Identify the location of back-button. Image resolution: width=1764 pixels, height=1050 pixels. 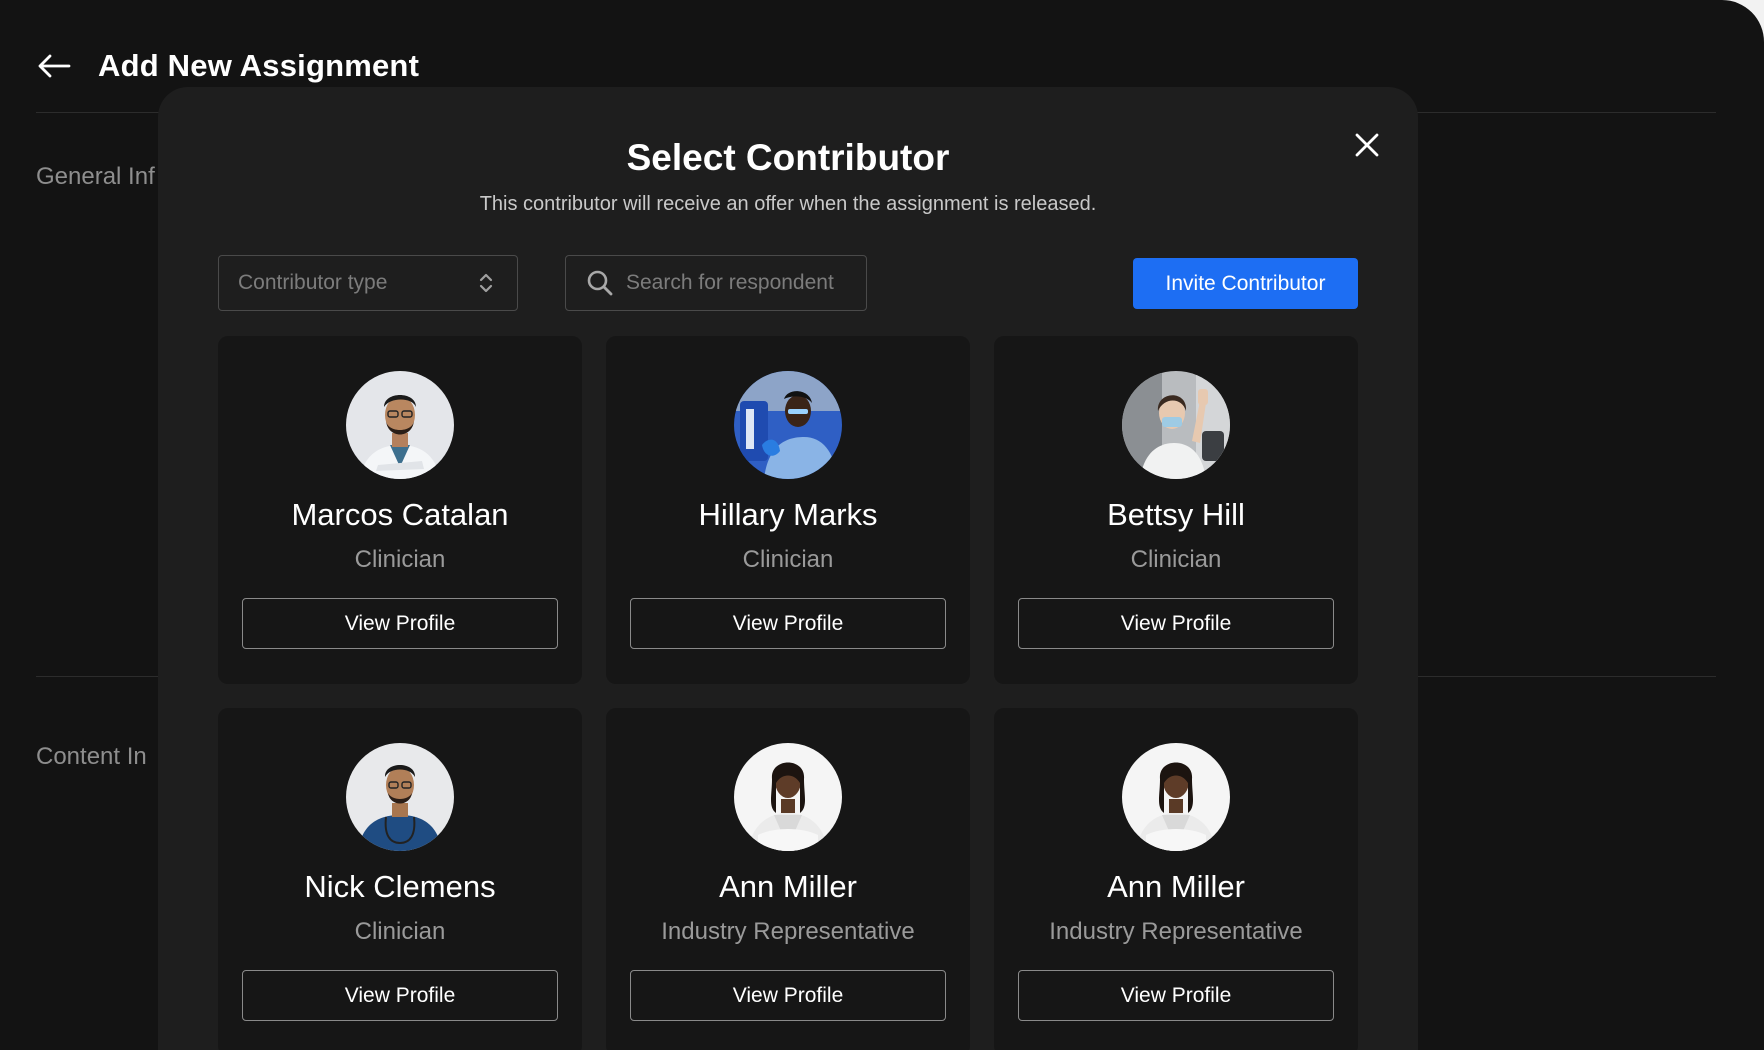
(54, 66).